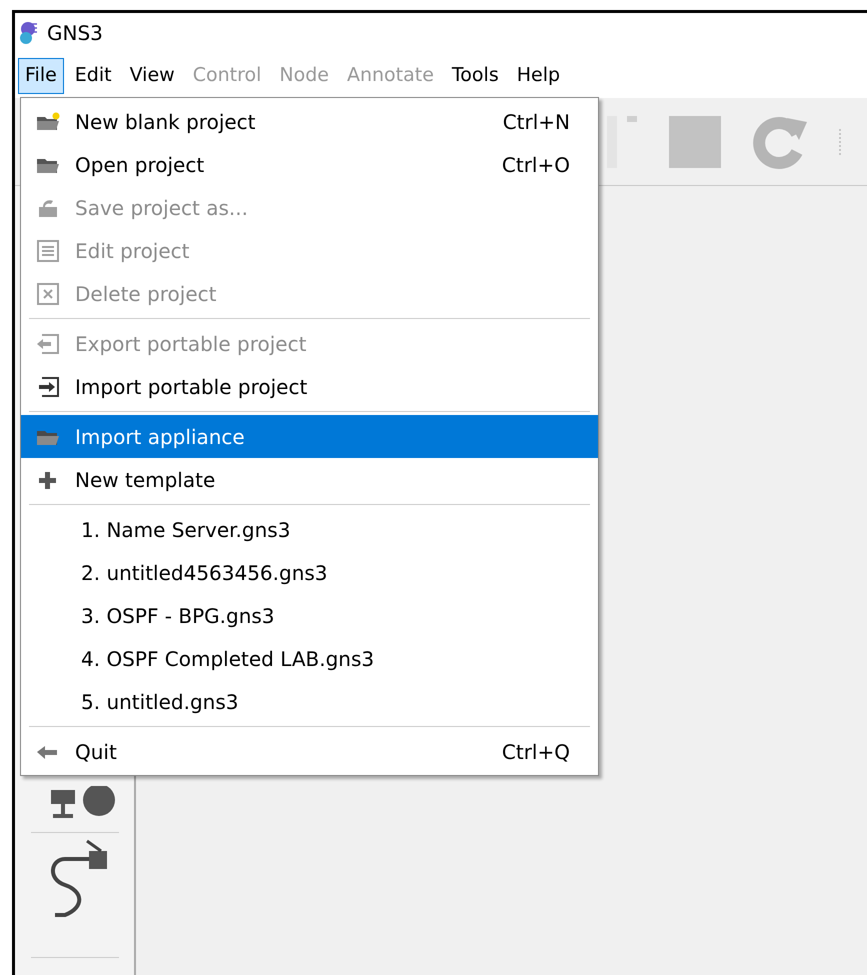 The image size is (867, 975). I want to click on menu-entry: 2. untitled4563456.gns3, so click(309, 572).